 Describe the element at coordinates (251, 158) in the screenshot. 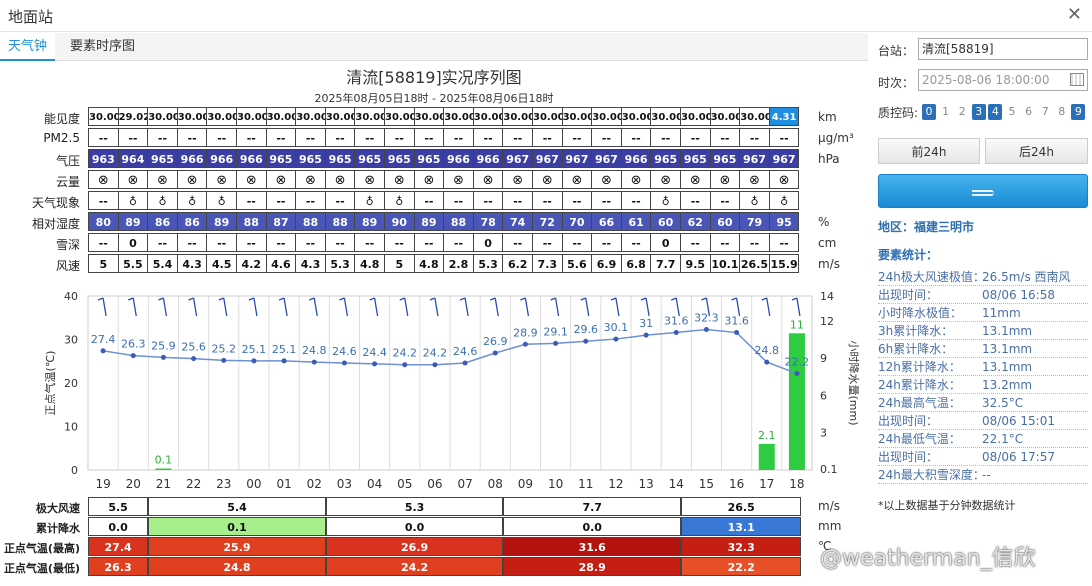

I see `cell-pressure: 966` at that location.